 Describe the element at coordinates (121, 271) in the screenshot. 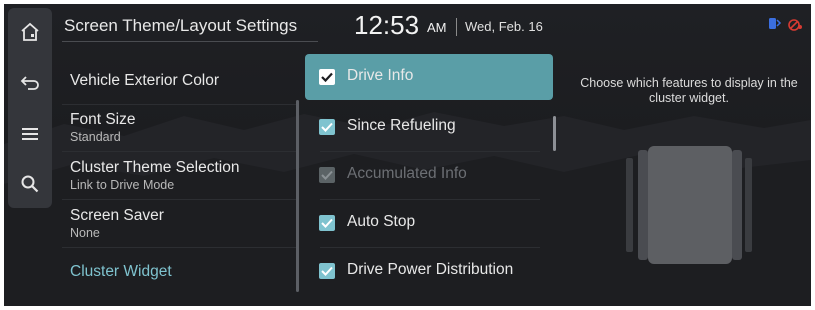

I see `menu-item-label: Cluster Widget` at that location.